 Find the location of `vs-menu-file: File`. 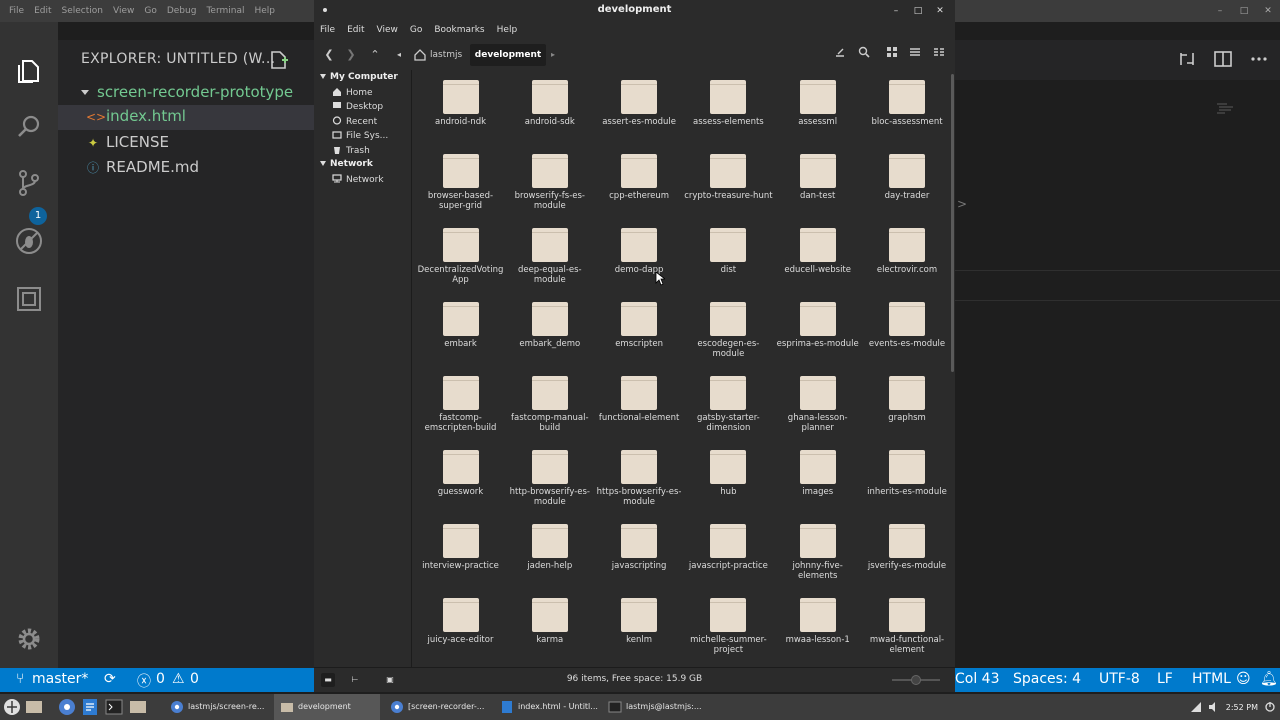

vs-menu-file: File is located at coordinates (16, 11).